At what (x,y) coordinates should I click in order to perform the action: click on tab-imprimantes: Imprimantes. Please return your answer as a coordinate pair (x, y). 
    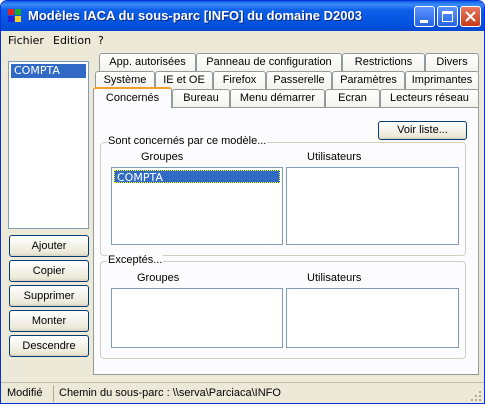
    Looking at the image, I should click on (442, 80).